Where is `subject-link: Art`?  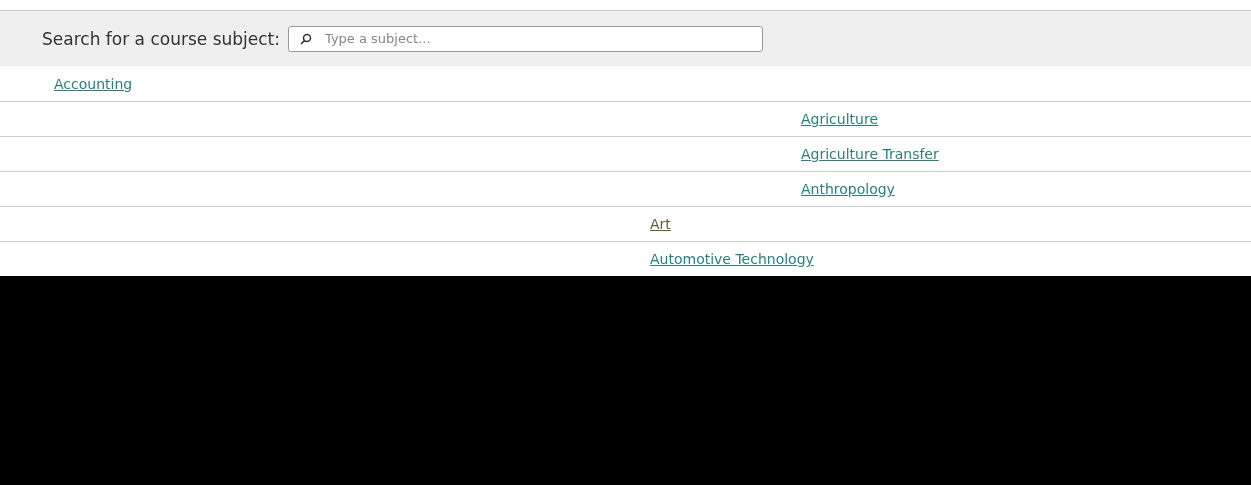
subject-link: Art is located at coordinates (660, 224).